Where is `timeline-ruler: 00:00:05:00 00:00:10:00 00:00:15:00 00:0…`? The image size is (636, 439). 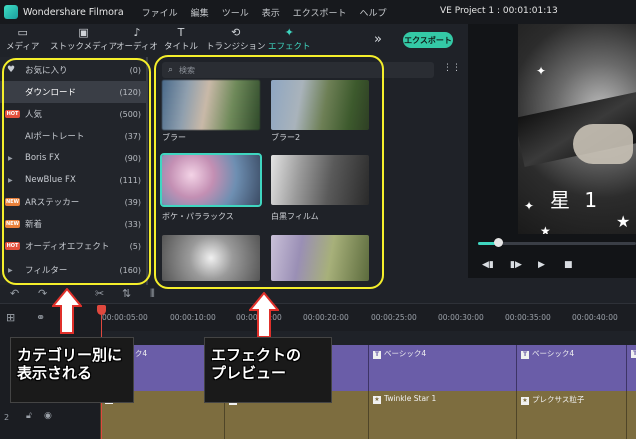
timeline-ruler: 00:00:05:00 00:00:10:00 00:00:15:00 00:0… is located at coordinates (368, 320).